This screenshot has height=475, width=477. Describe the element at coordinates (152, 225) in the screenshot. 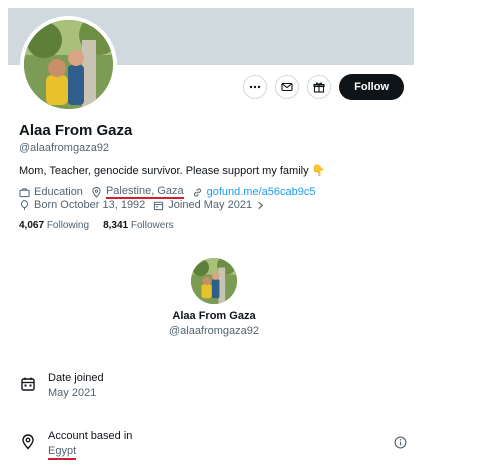

I see `followers-label: Followers` at that location.